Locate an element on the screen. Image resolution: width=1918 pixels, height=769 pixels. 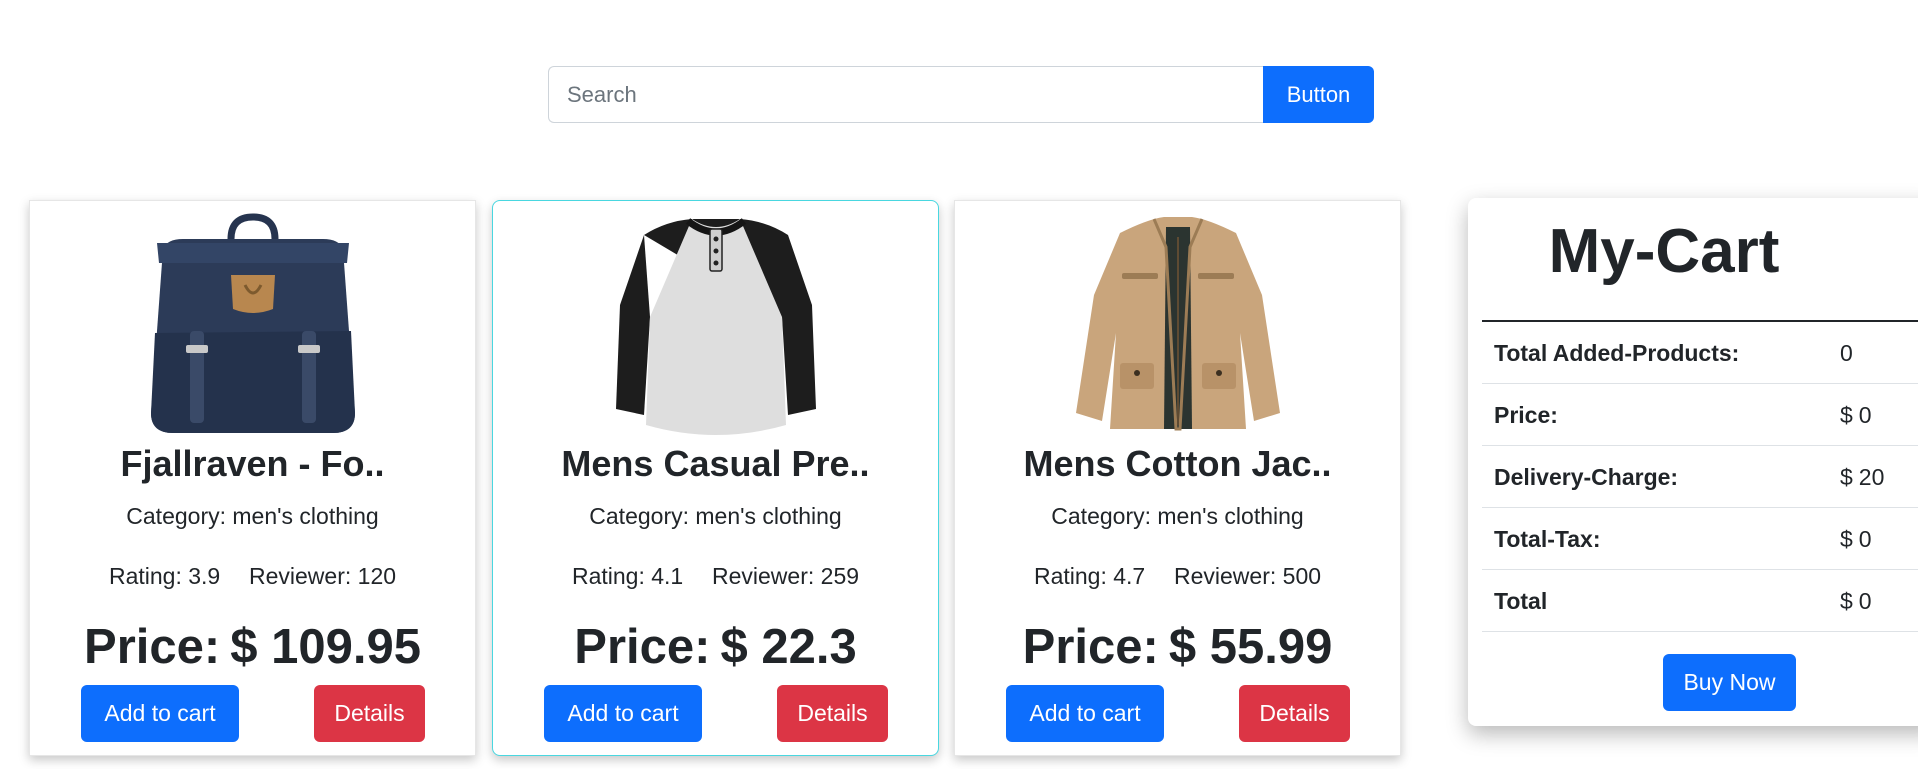
product-title: Mens Casual Pre.. is located at coordinates (715, 463).